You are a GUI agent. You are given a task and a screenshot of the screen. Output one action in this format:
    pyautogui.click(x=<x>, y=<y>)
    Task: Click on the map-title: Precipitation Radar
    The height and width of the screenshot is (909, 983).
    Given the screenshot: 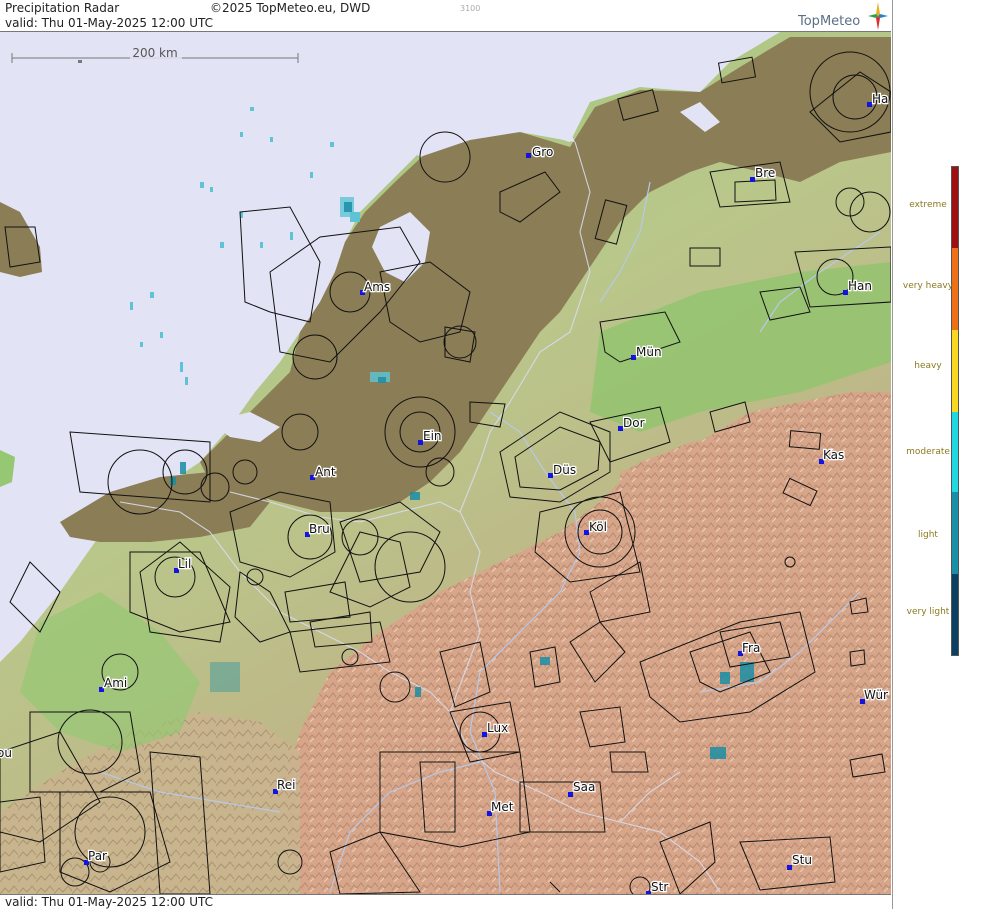 What is the action you would take?
    pyautogui.click(x=62, y=8)
    